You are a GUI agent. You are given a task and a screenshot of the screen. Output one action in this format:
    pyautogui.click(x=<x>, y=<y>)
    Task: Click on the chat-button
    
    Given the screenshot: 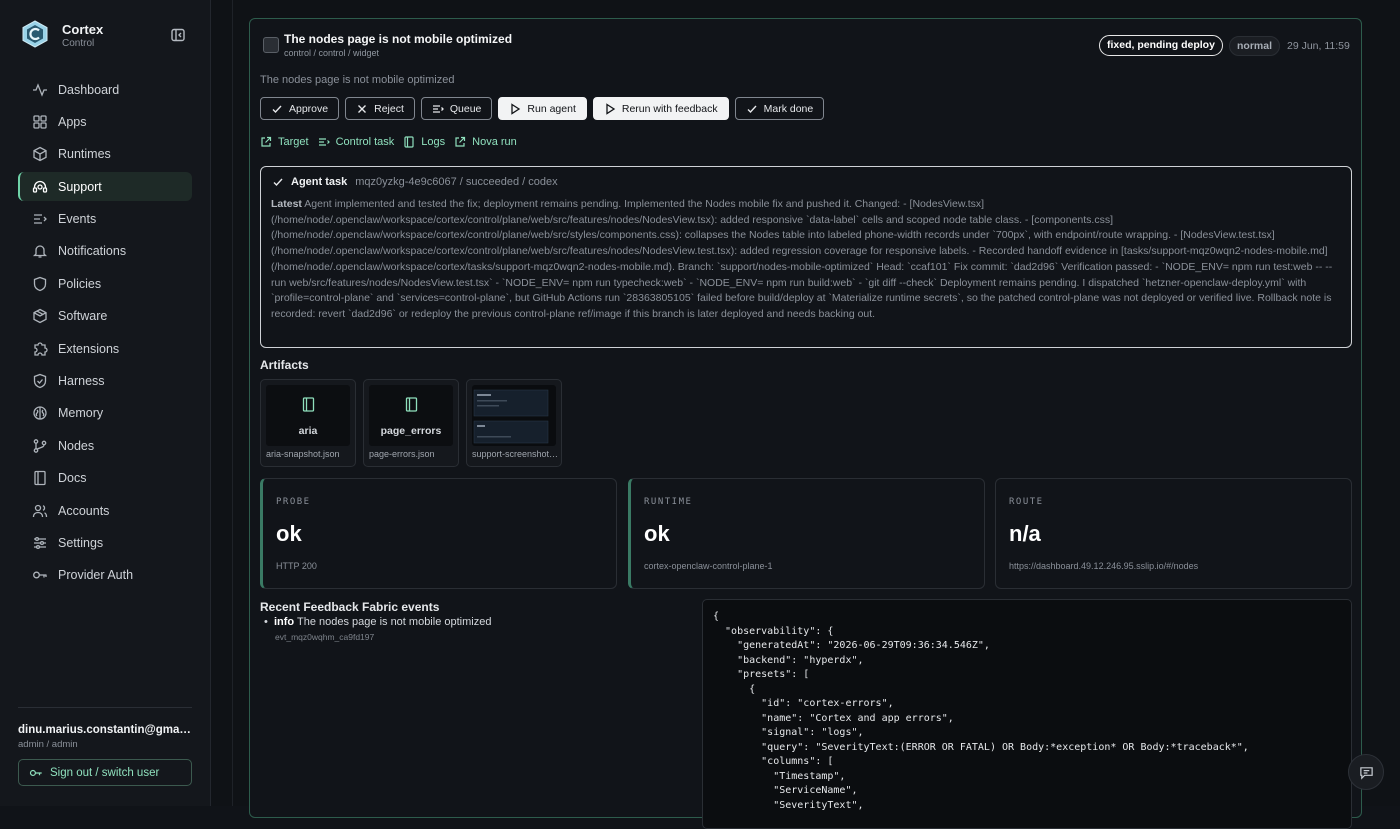 What is the action you would take?
    pyautogui.click(x=1366, y=772)
    